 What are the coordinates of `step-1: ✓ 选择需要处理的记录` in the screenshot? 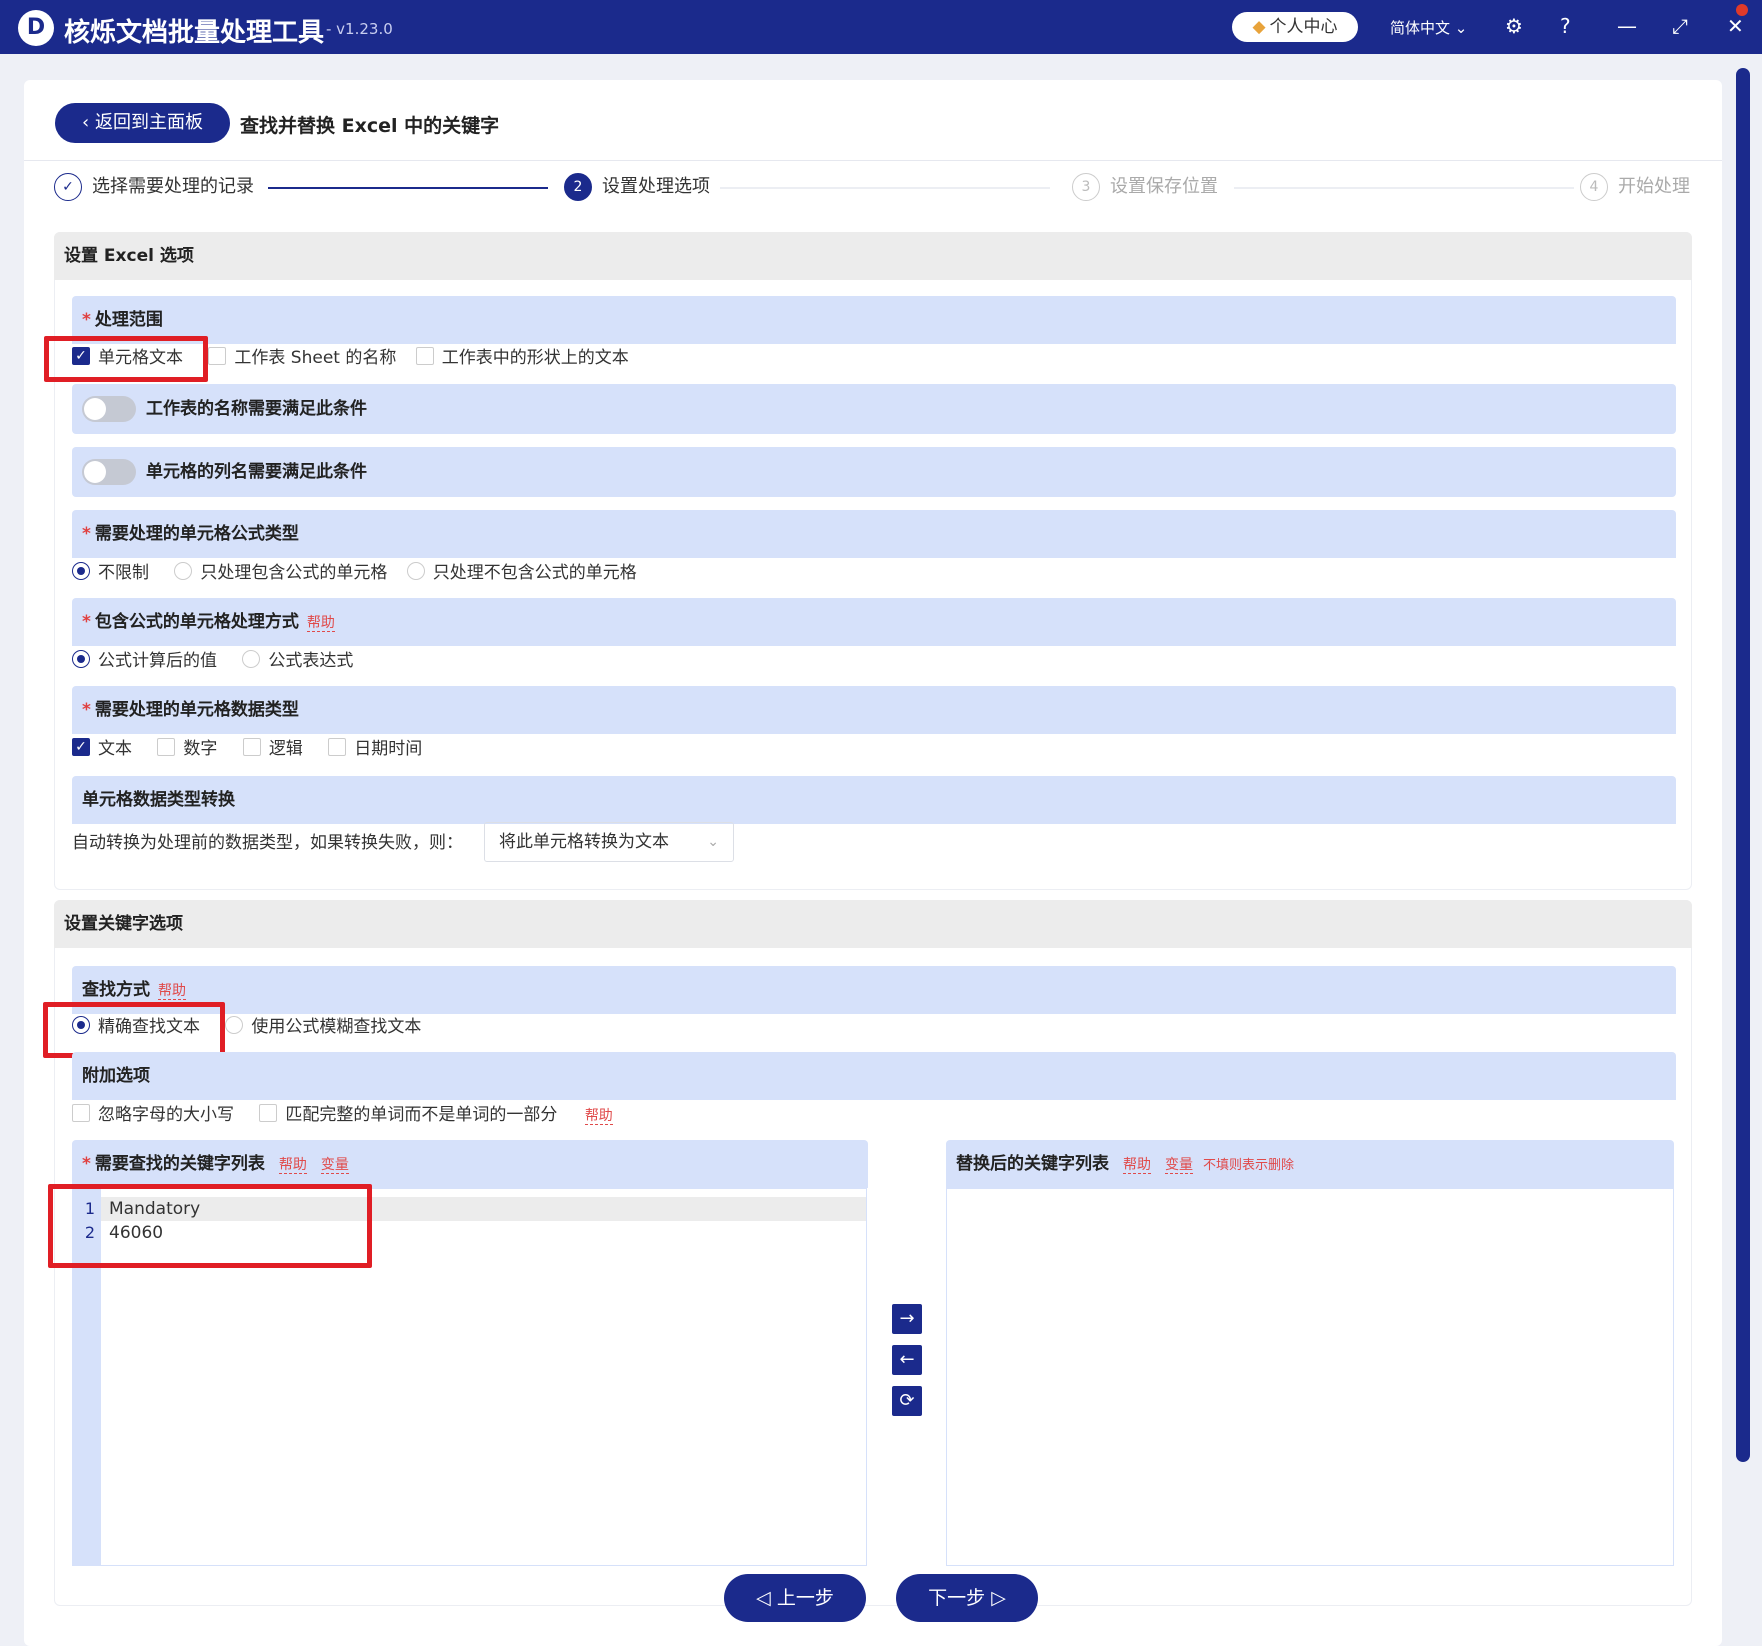 It's located at (154, 187).